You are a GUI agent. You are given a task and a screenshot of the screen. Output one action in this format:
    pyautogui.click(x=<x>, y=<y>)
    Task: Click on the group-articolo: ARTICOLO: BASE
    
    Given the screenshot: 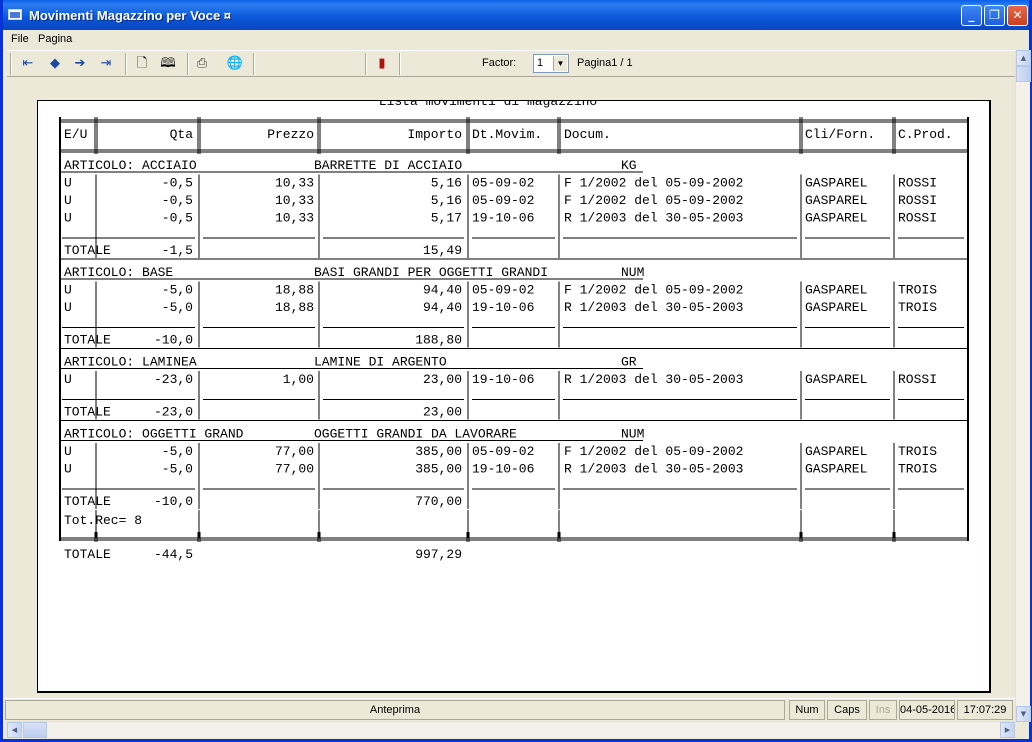 What is the action you would take?
    pyautogui.click(x=118, y=272)
    